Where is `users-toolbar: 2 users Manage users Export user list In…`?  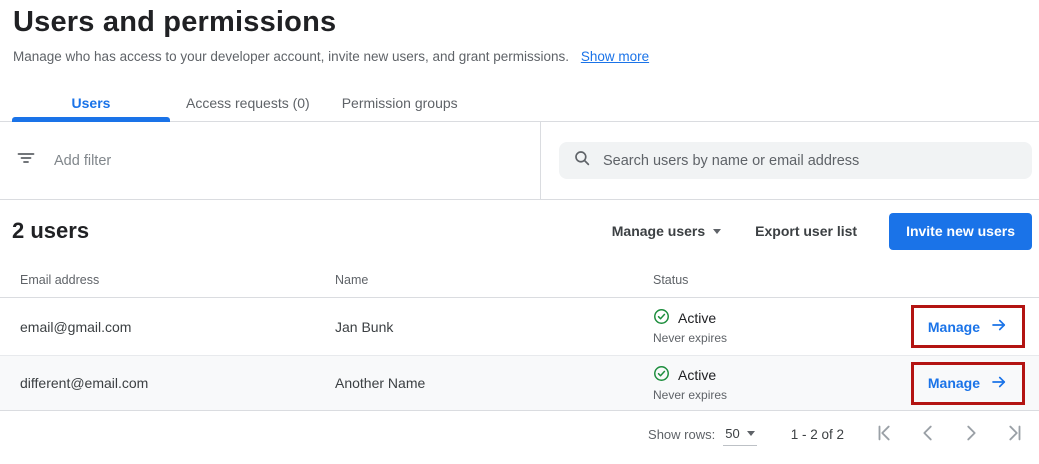 users-toolbar: 2 users Manage users Export user list In… is located at coordinates (519, 231).